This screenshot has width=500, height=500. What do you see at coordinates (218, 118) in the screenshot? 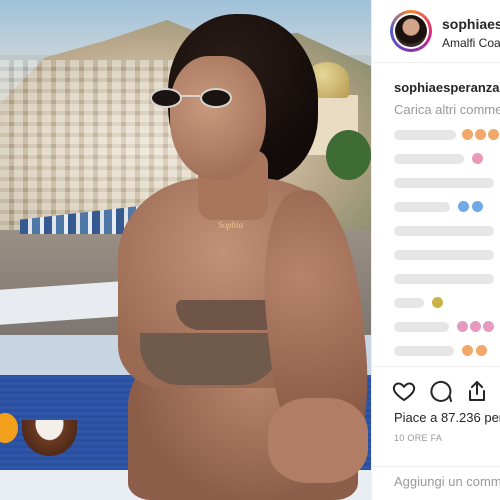
I see `face` at bounding box center [218, 118].